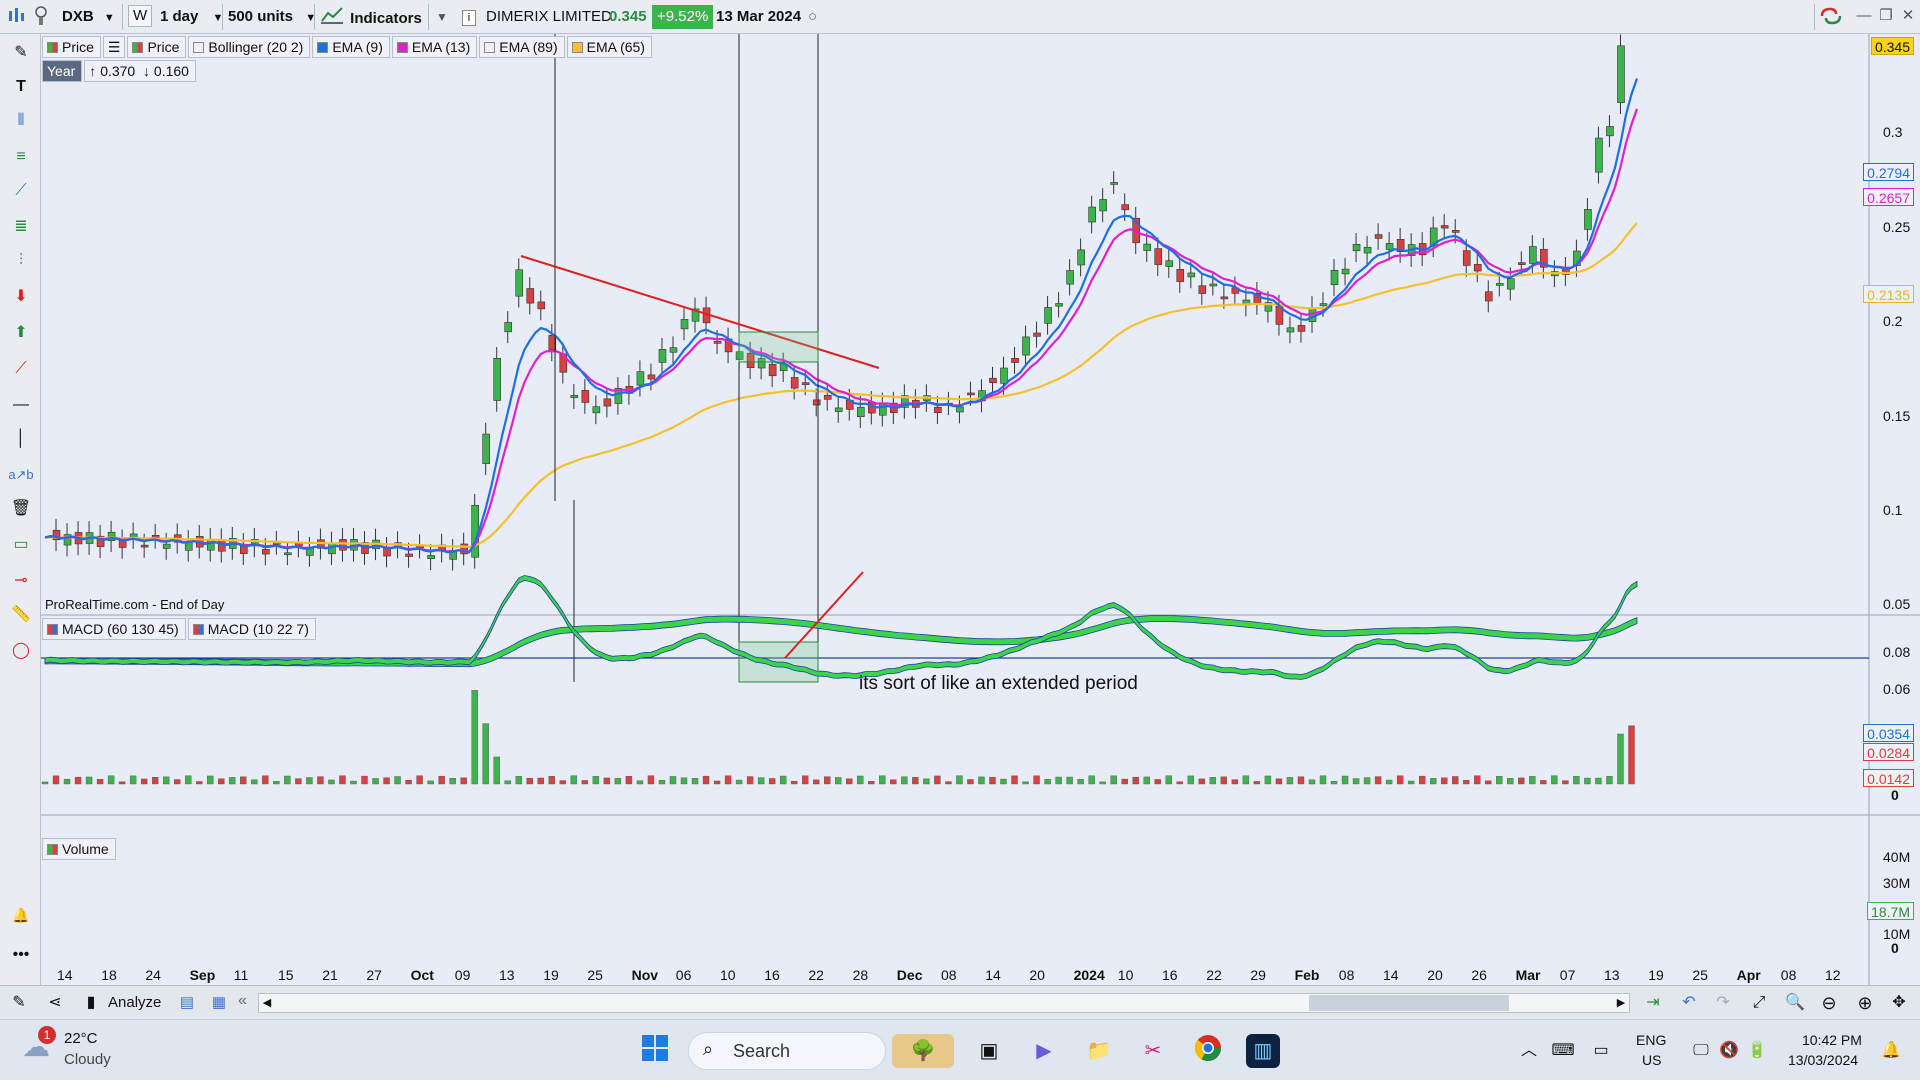 This screenshot has width=1920, height=1080. Describe the element at coordinates (1621, 1003) in the screenshot. I see `scroll-right-icon: ▶` at that location.